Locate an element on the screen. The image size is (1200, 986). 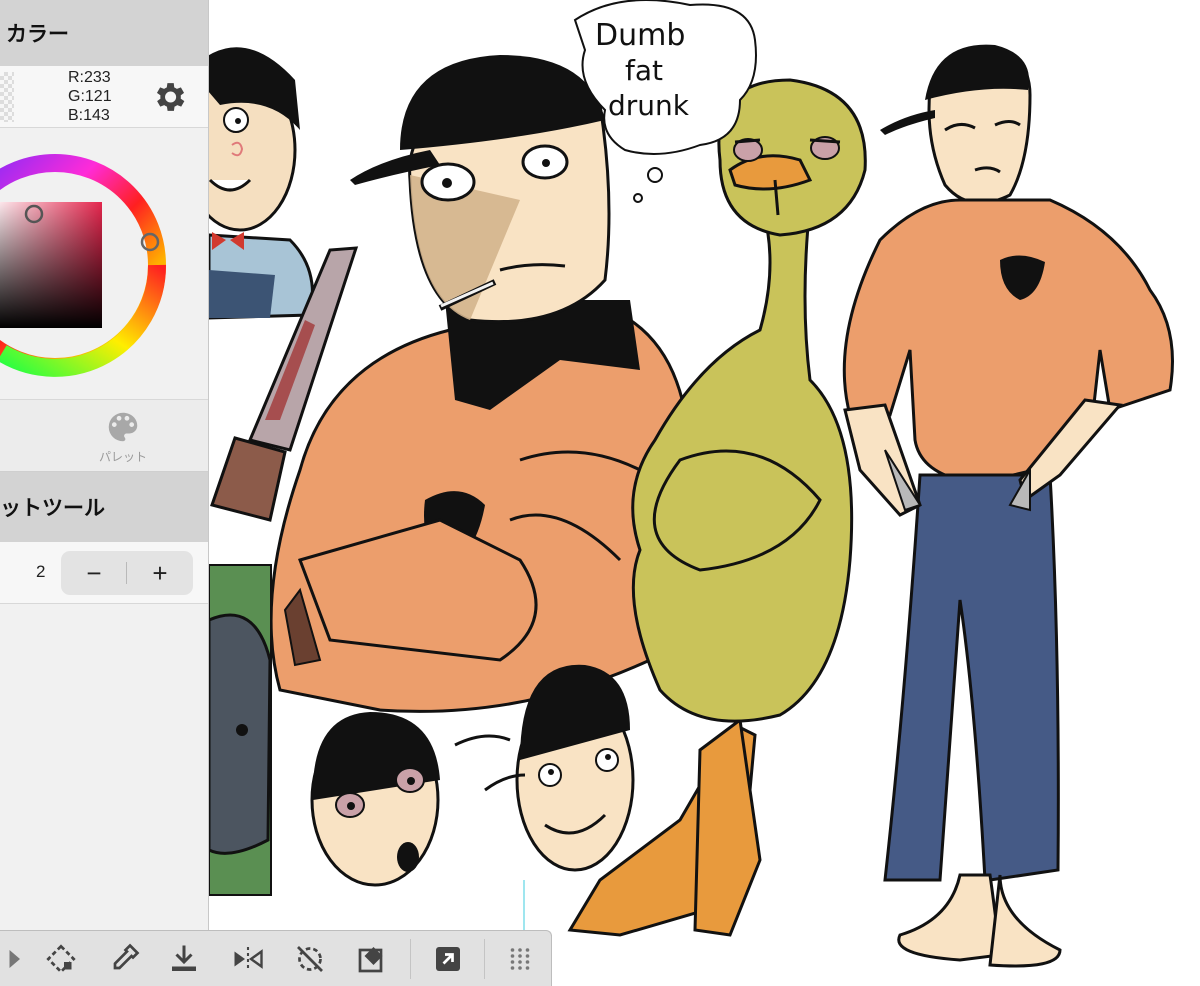
grid-icon is located at coordinates (520, 959).